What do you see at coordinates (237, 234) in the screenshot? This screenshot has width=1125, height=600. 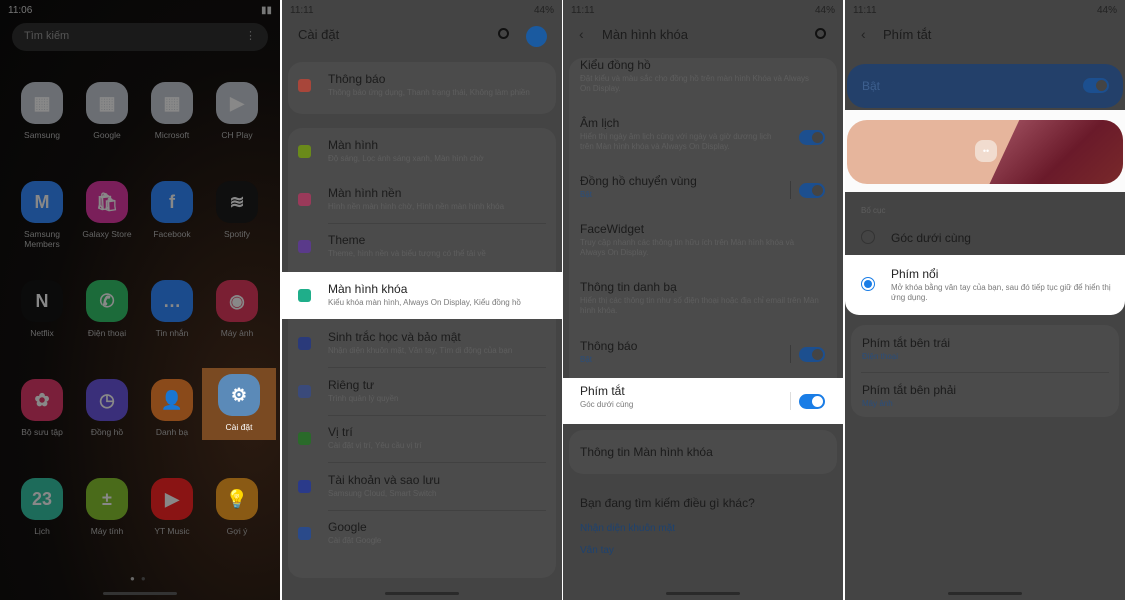 I see `app-label: Spotify` at bounding box center [237, 234].